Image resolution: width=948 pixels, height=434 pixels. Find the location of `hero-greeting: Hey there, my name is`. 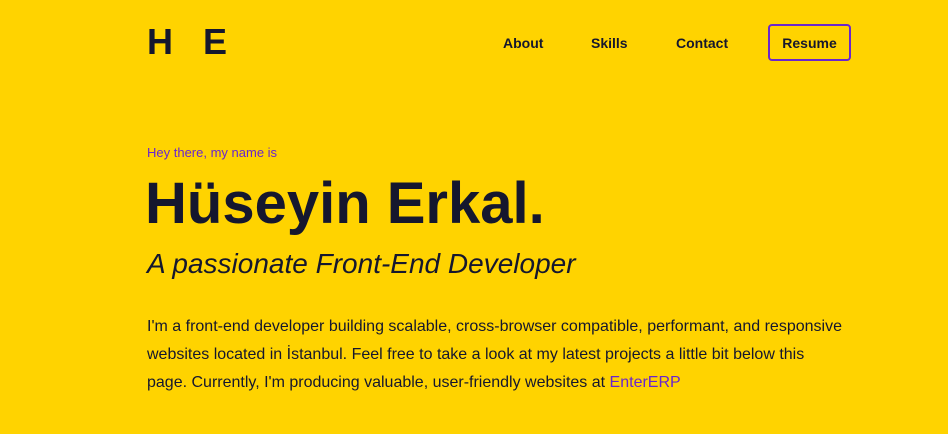

hero-greeting: Hey there, my name is is located at coordinates (212, 152).